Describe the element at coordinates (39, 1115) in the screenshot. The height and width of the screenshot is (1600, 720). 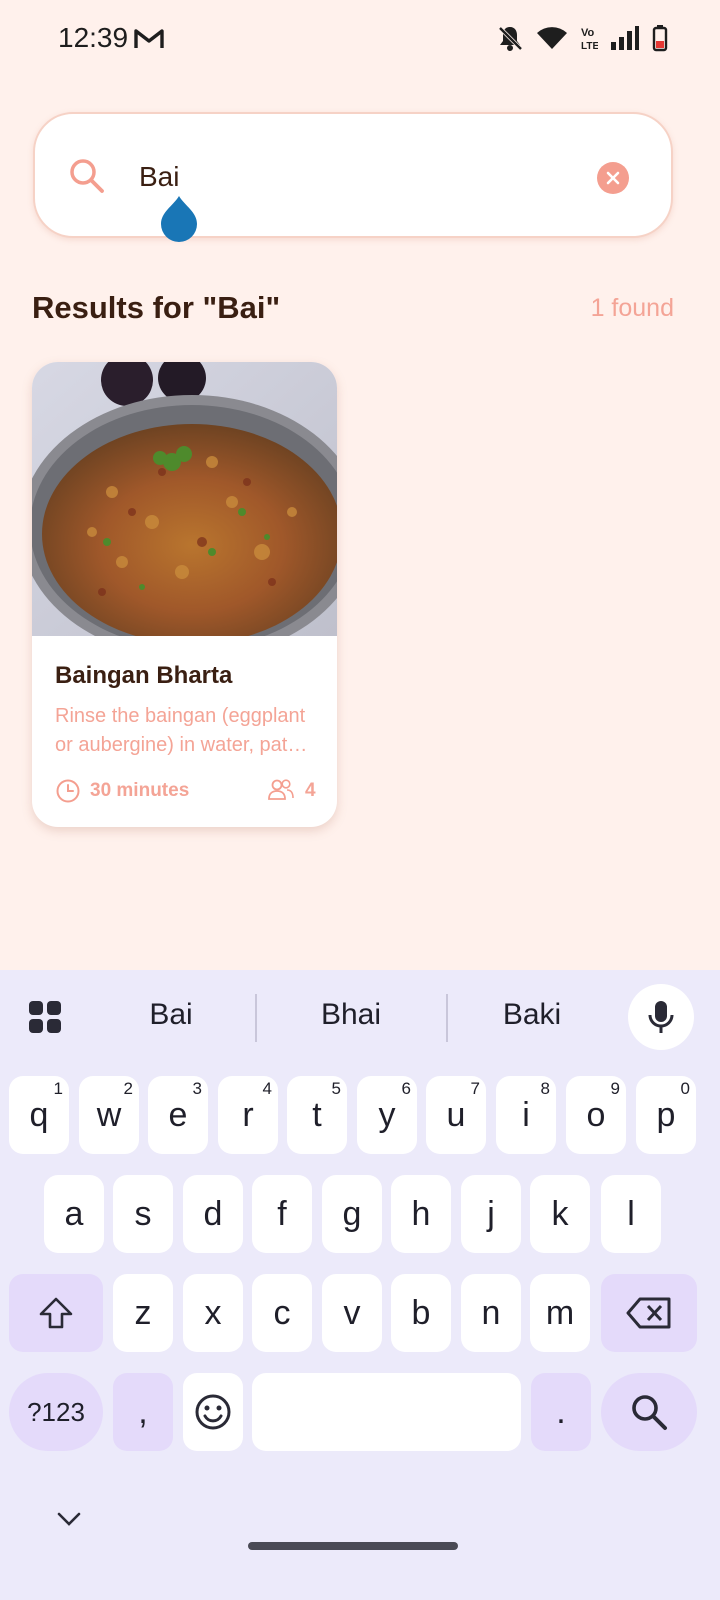
I see `key-q: q1` at that location.